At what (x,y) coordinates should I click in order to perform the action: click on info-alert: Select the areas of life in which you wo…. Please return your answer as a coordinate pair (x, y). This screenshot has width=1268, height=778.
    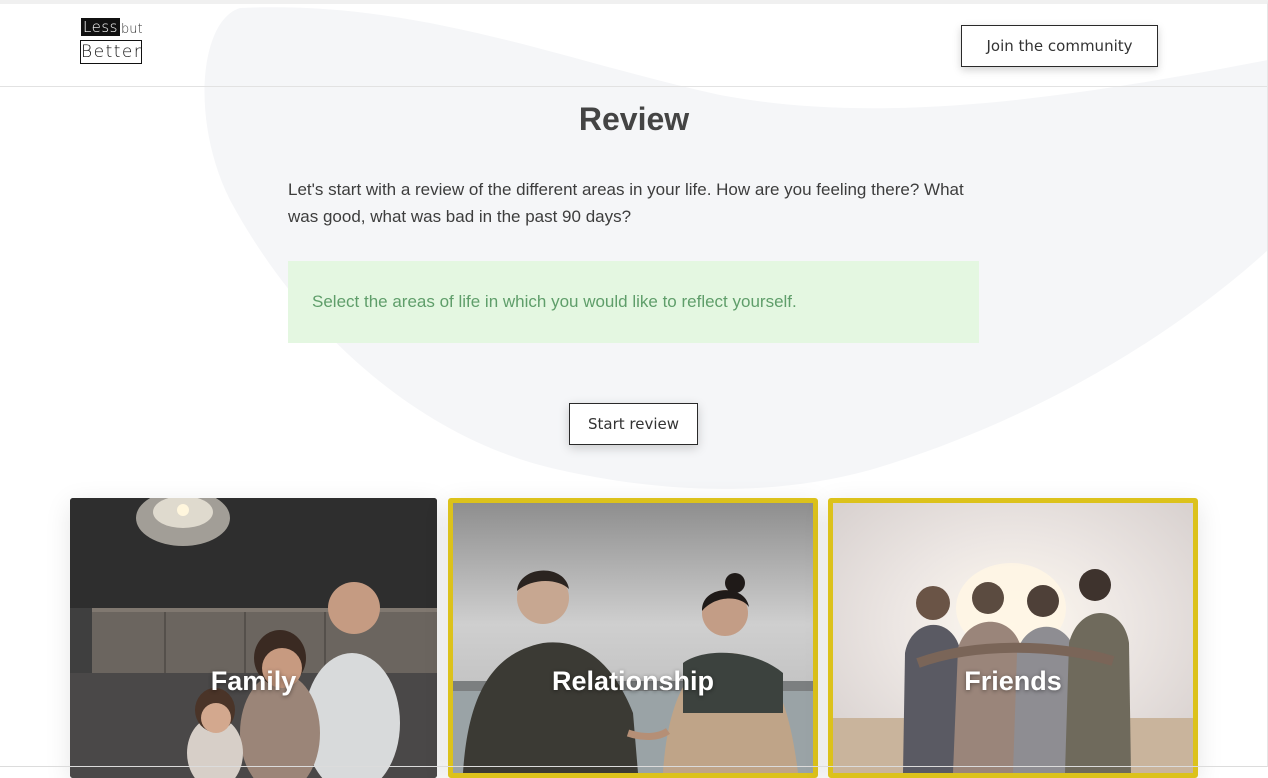
    Looking at the image, I should click on (633, 302).